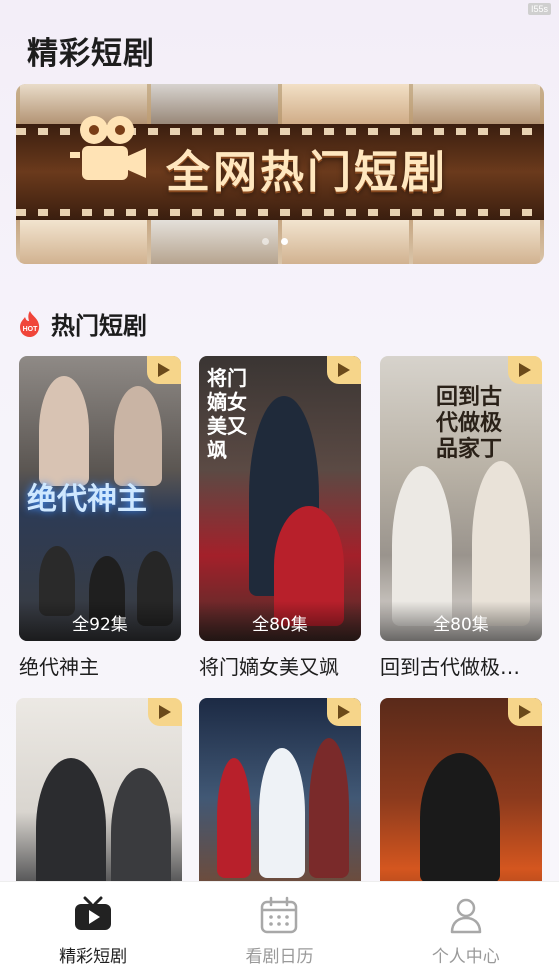 The height and width of the screenshot is (971, 559). I want to click on drama-card: 绝代神主 全92集 绝代神主, so click(100, 518).